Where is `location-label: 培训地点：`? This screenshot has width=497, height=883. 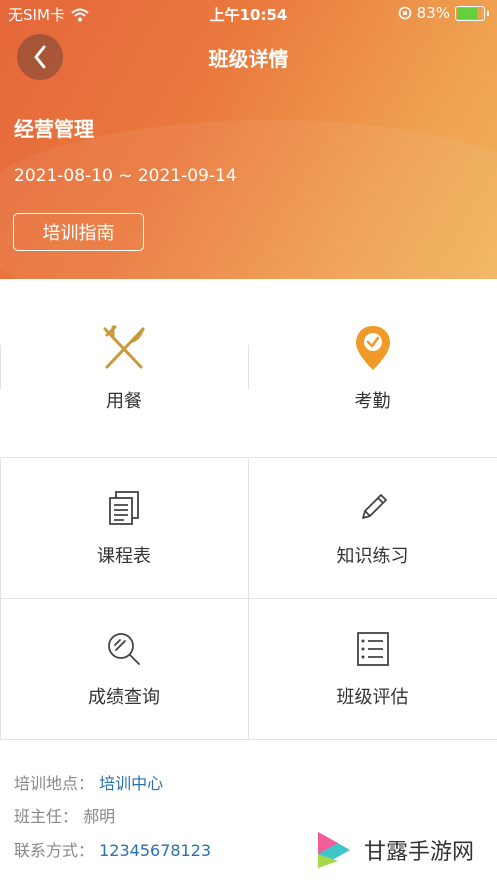
location-label: 培训地点： is located at coordinates (54, 783).